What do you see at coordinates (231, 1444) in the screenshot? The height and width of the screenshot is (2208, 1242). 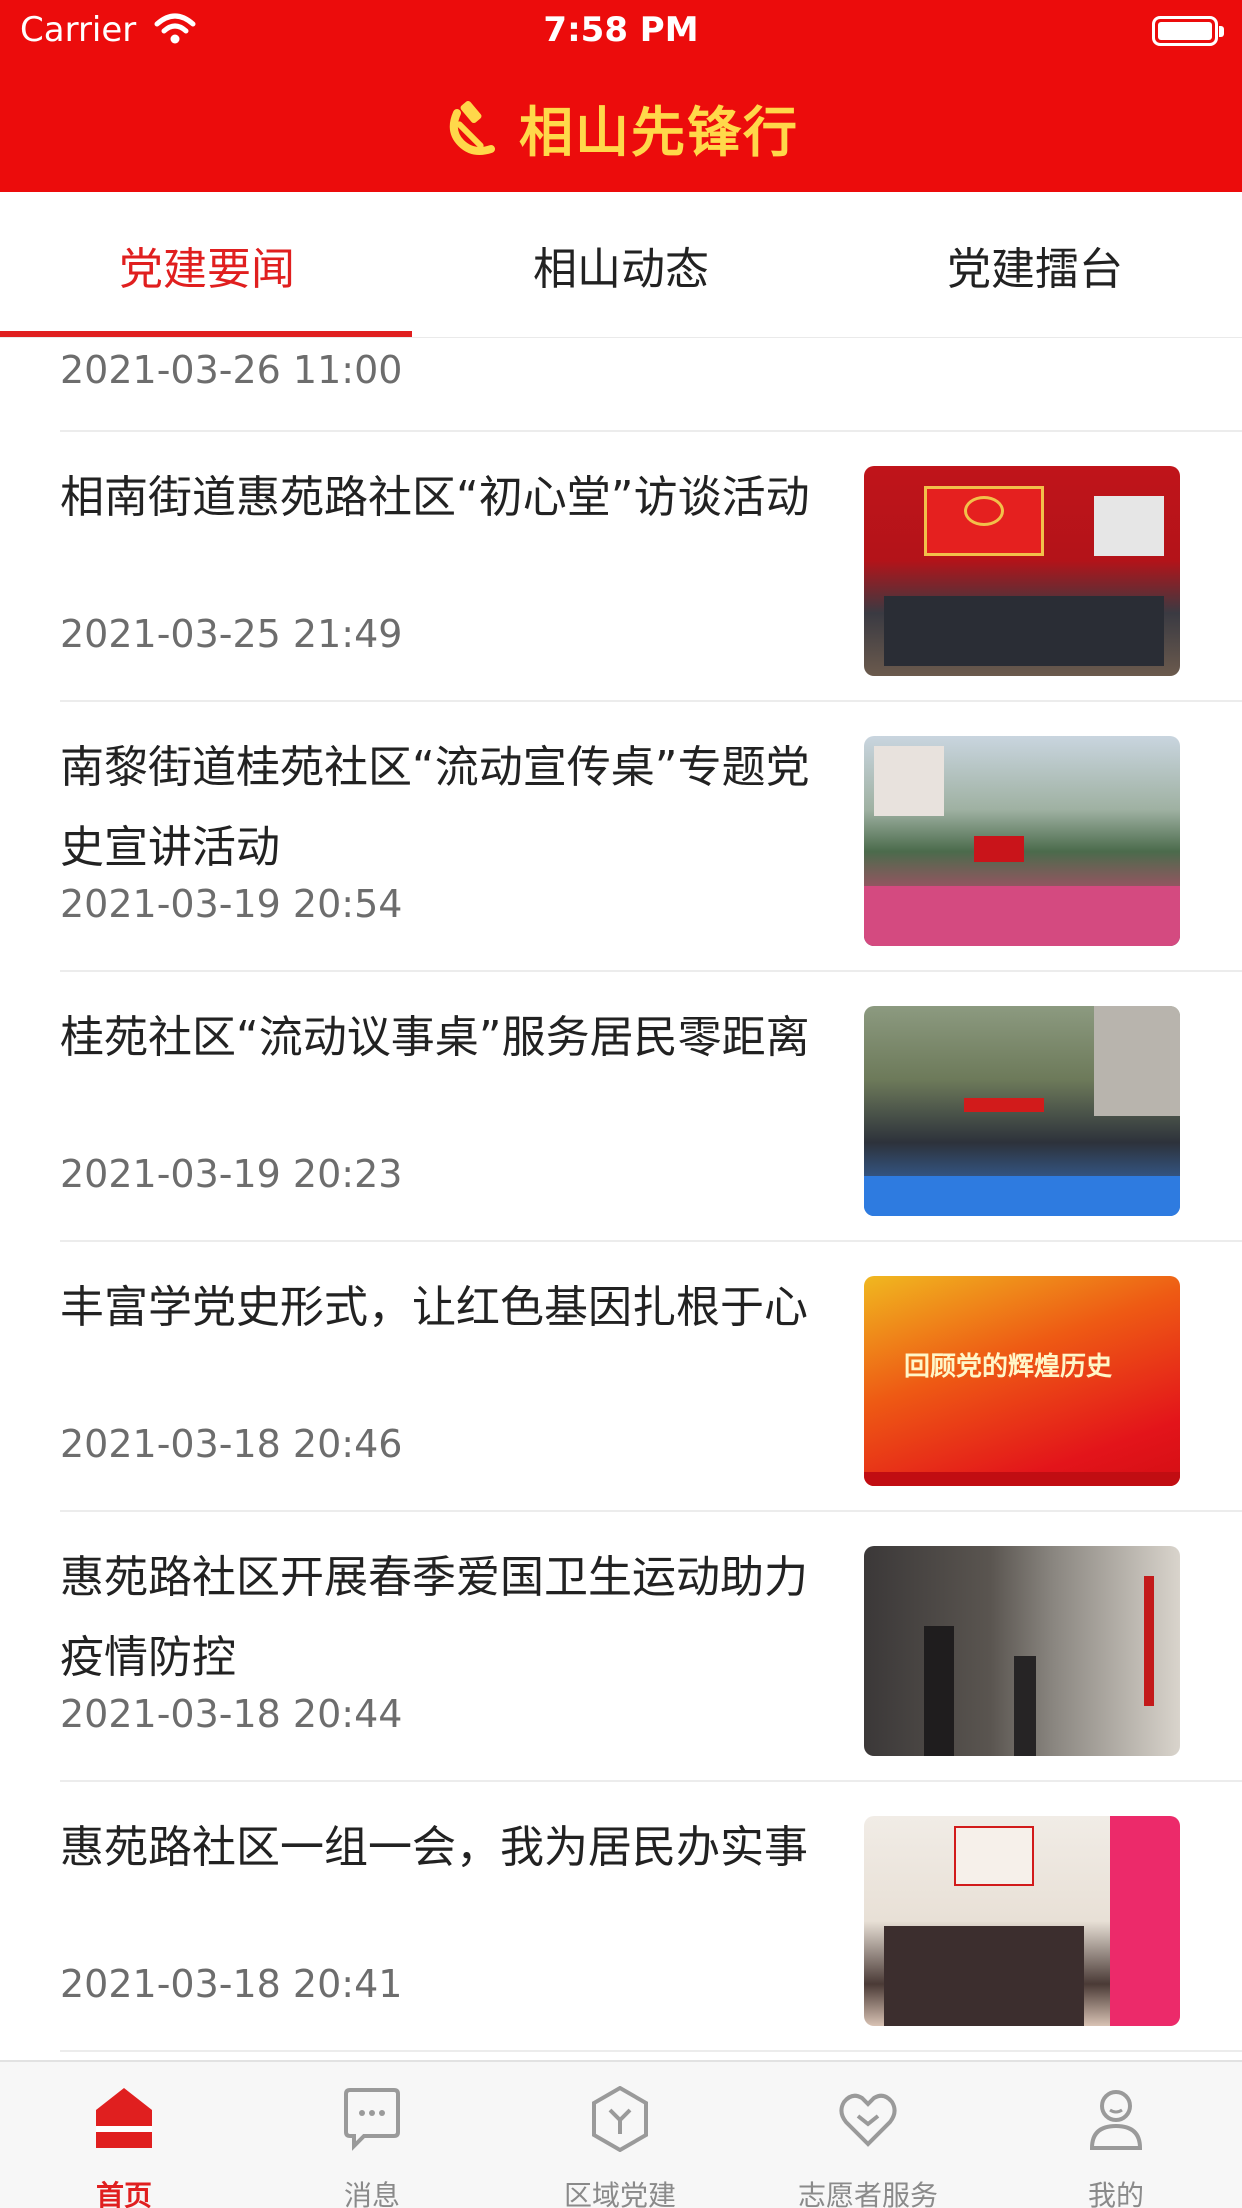 I see `news-date: 2021-03-18 20:46` at bounding box center [231, 1444].